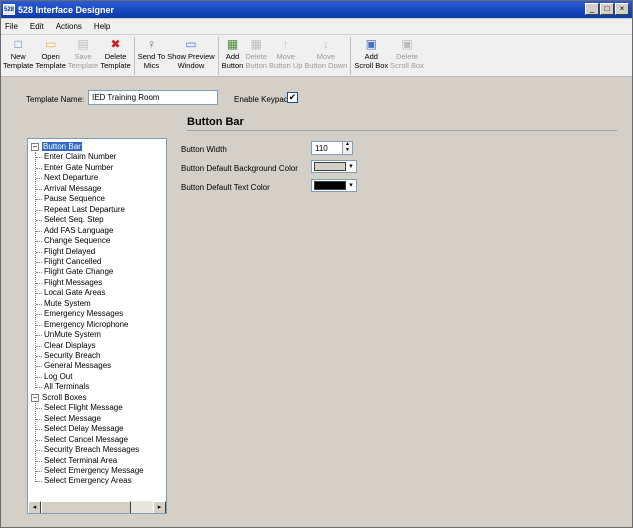 The height and width of the screenshot is (528, 633). I want to click on preview-window-icon: ▭, so click(191, 44).